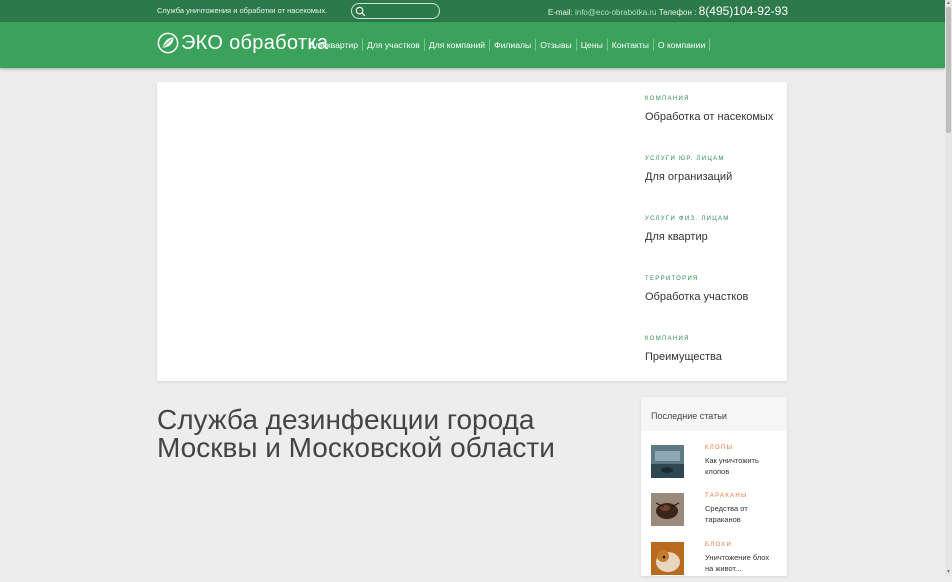 This screenshot has width=952, height=582. Describe the element at coordinates (616, 12) in the screenshot. I see `email-link: info@eco-obrabotka.ru` at that location.